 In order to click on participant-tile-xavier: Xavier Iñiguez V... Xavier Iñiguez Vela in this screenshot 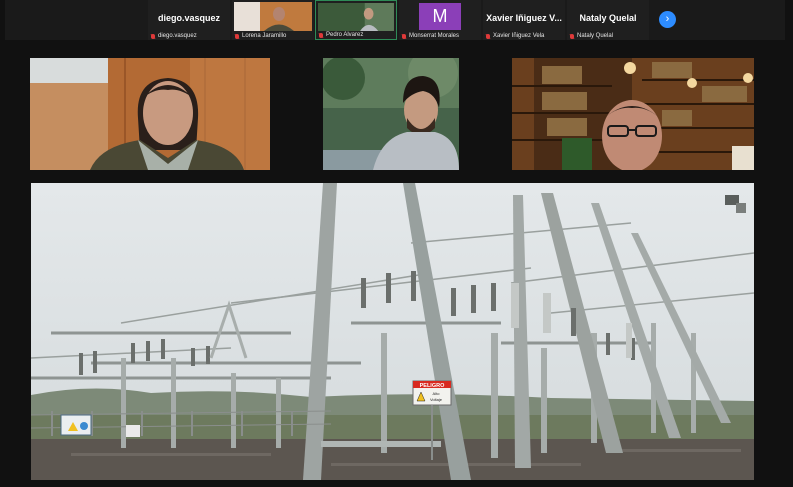, I will do `click(524, 20)`.